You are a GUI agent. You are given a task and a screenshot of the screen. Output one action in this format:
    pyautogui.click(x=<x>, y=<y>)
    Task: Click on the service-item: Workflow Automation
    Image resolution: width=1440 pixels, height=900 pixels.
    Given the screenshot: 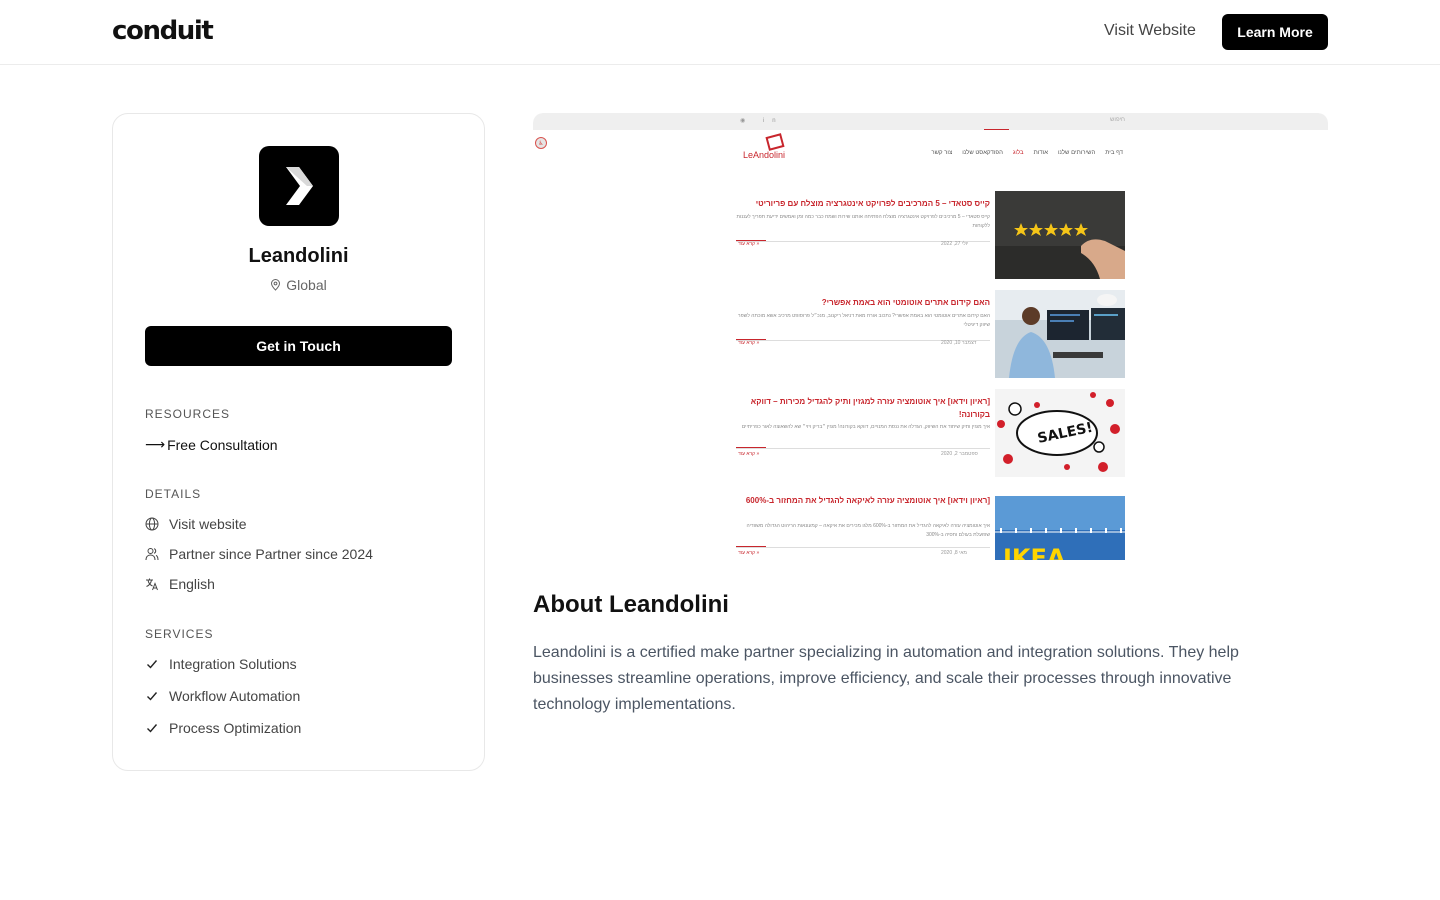 What is the action you would take?
    pyautogui.click(x=222, y=696)
    